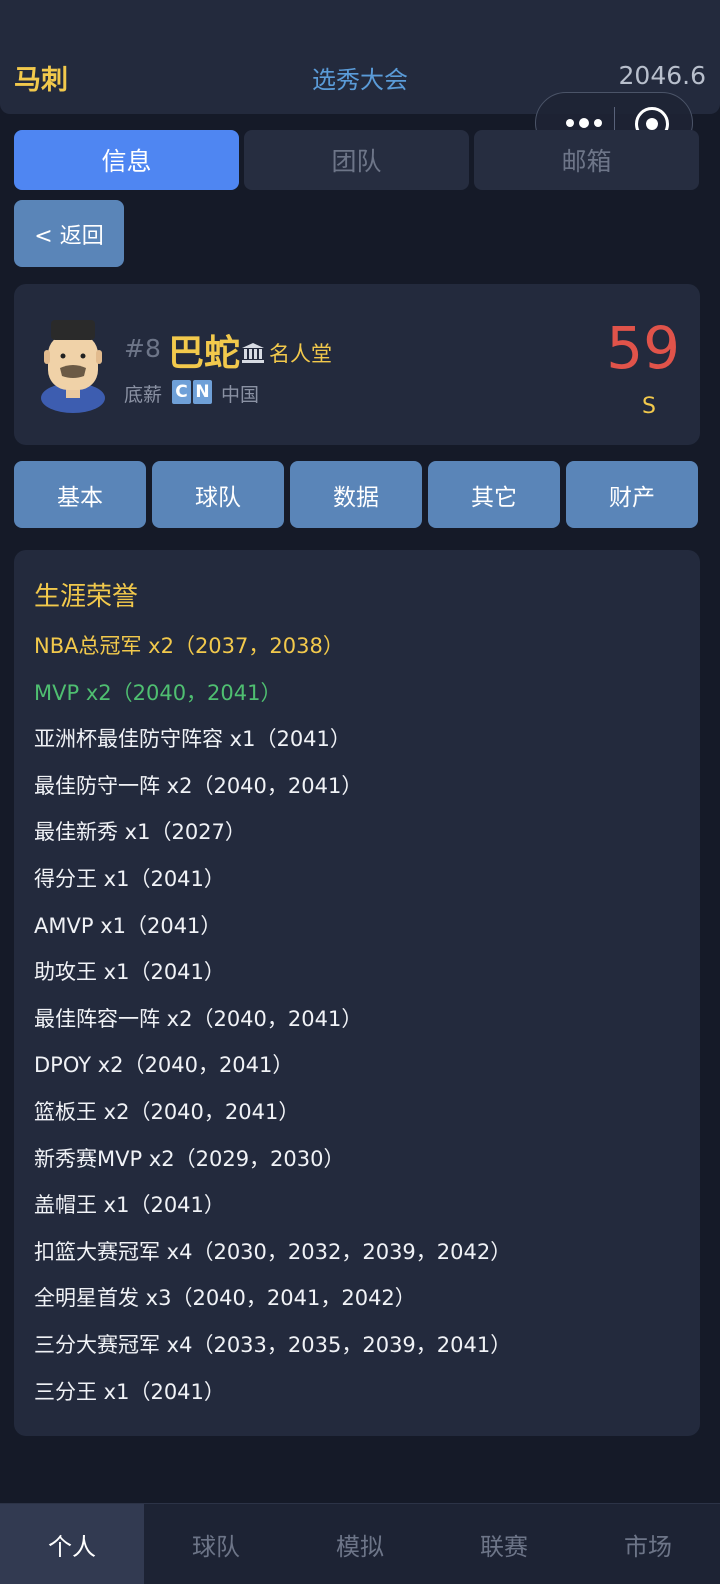 The width and height of the screenshot is (720, 1584). What do you see at coordinates (167, 1111) in the screenshot?
I see `honor-item: 篮板王 x2（2040，2041）` at bounding box center [167, 1111].